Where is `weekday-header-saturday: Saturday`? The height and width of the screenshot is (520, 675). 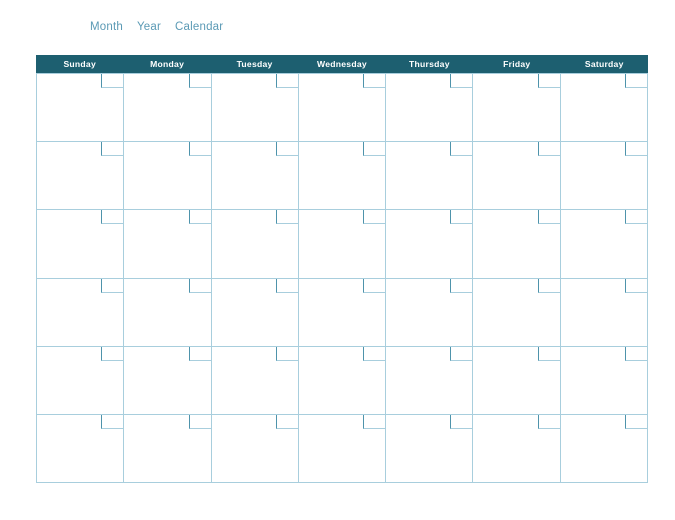 weekday-header-saturday: Saturday is located at coordinates (604, 64).